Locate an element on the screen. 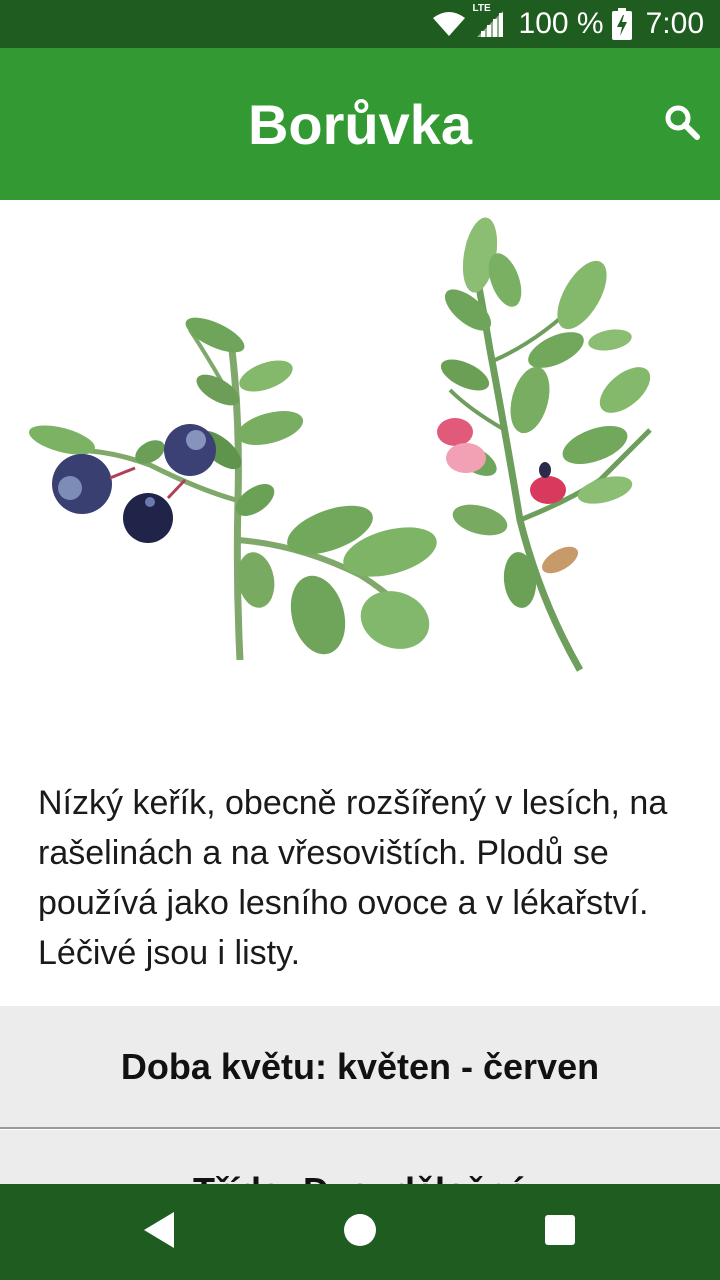 This screenshot has width=720, height=1280. home-button is located at coordinates (360, 1232).